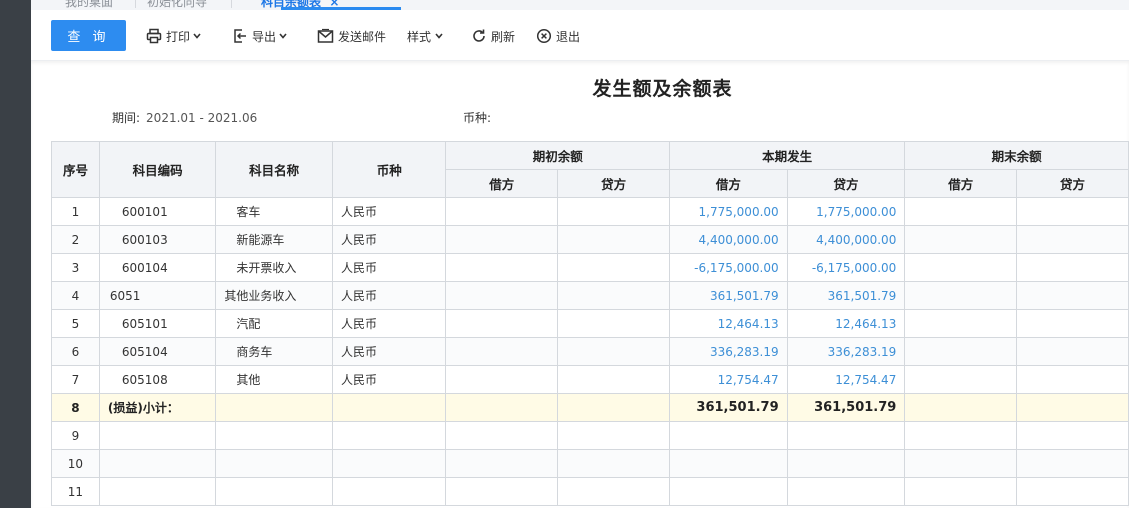 The width and height of the screenshot is (1129, 508). I want to click on table-row: 1 600101 客车 人民币 1,775,000.00 1,775,000.00, so click(590, 211).